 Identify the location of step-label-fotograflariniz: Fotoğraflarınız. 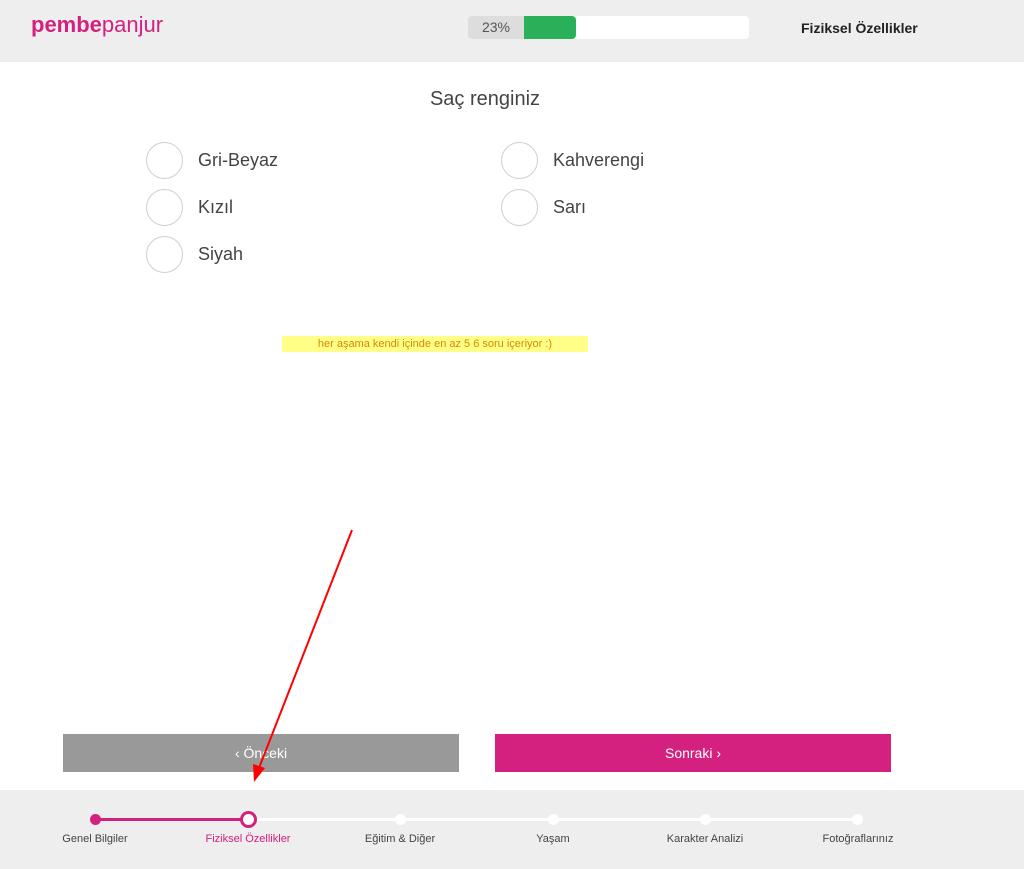
(858, 839).